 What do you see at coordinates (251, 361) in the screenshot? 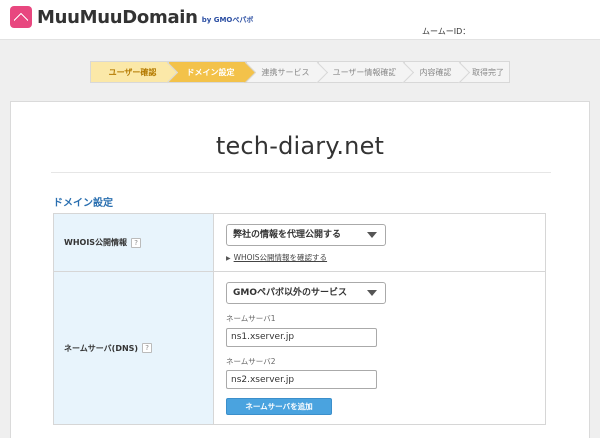
I see `ns2-label: ネームサーバ2` at bounding box center [251, 361].